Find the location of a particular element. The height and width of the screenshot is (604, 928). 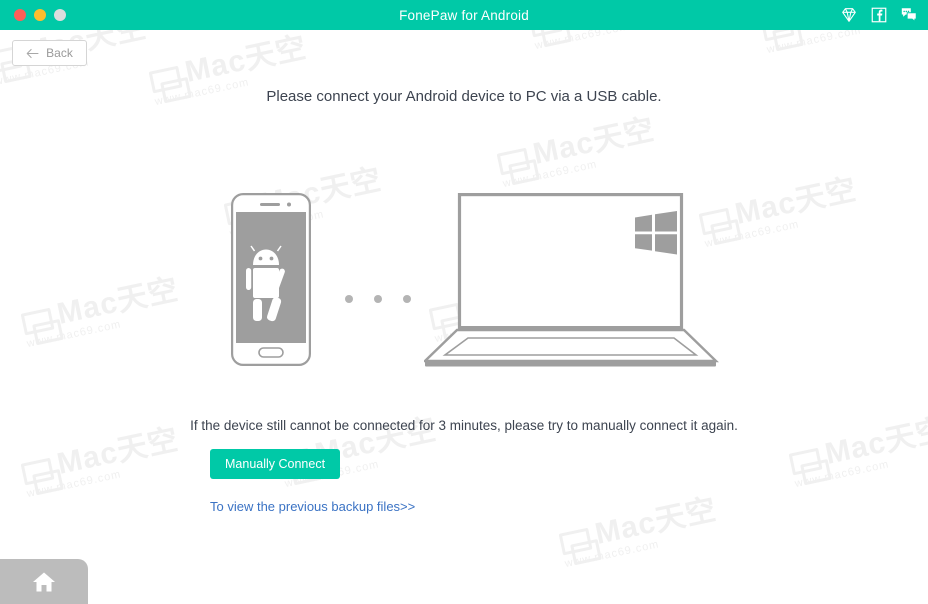

windows-laptop-illustration is located at coordinates (571, 280).